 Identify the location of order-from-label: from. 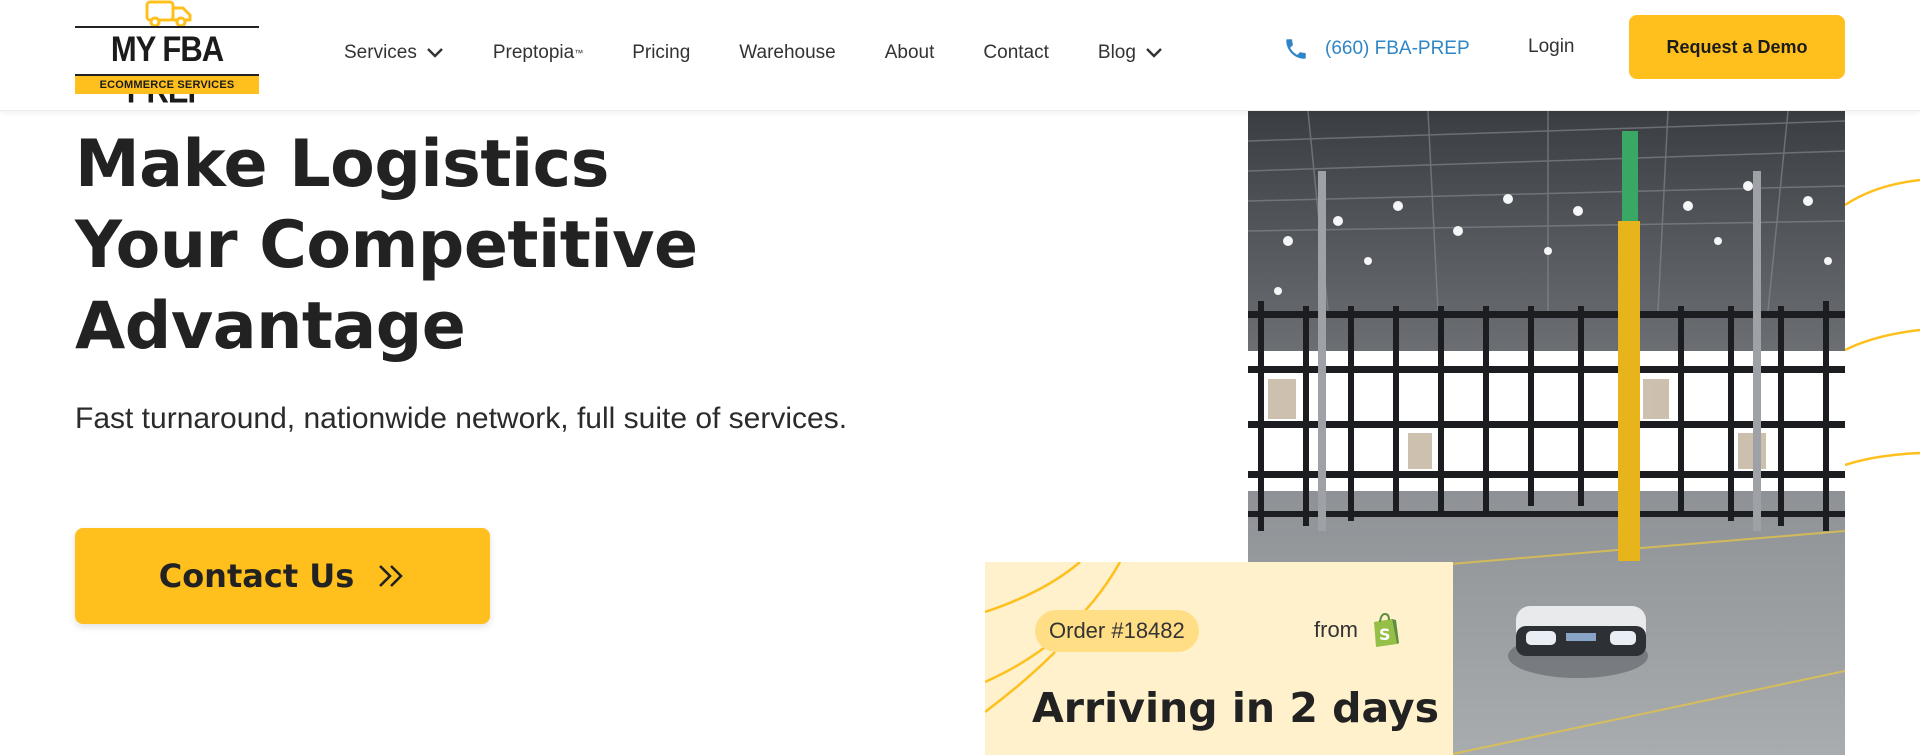
(1336, 629).